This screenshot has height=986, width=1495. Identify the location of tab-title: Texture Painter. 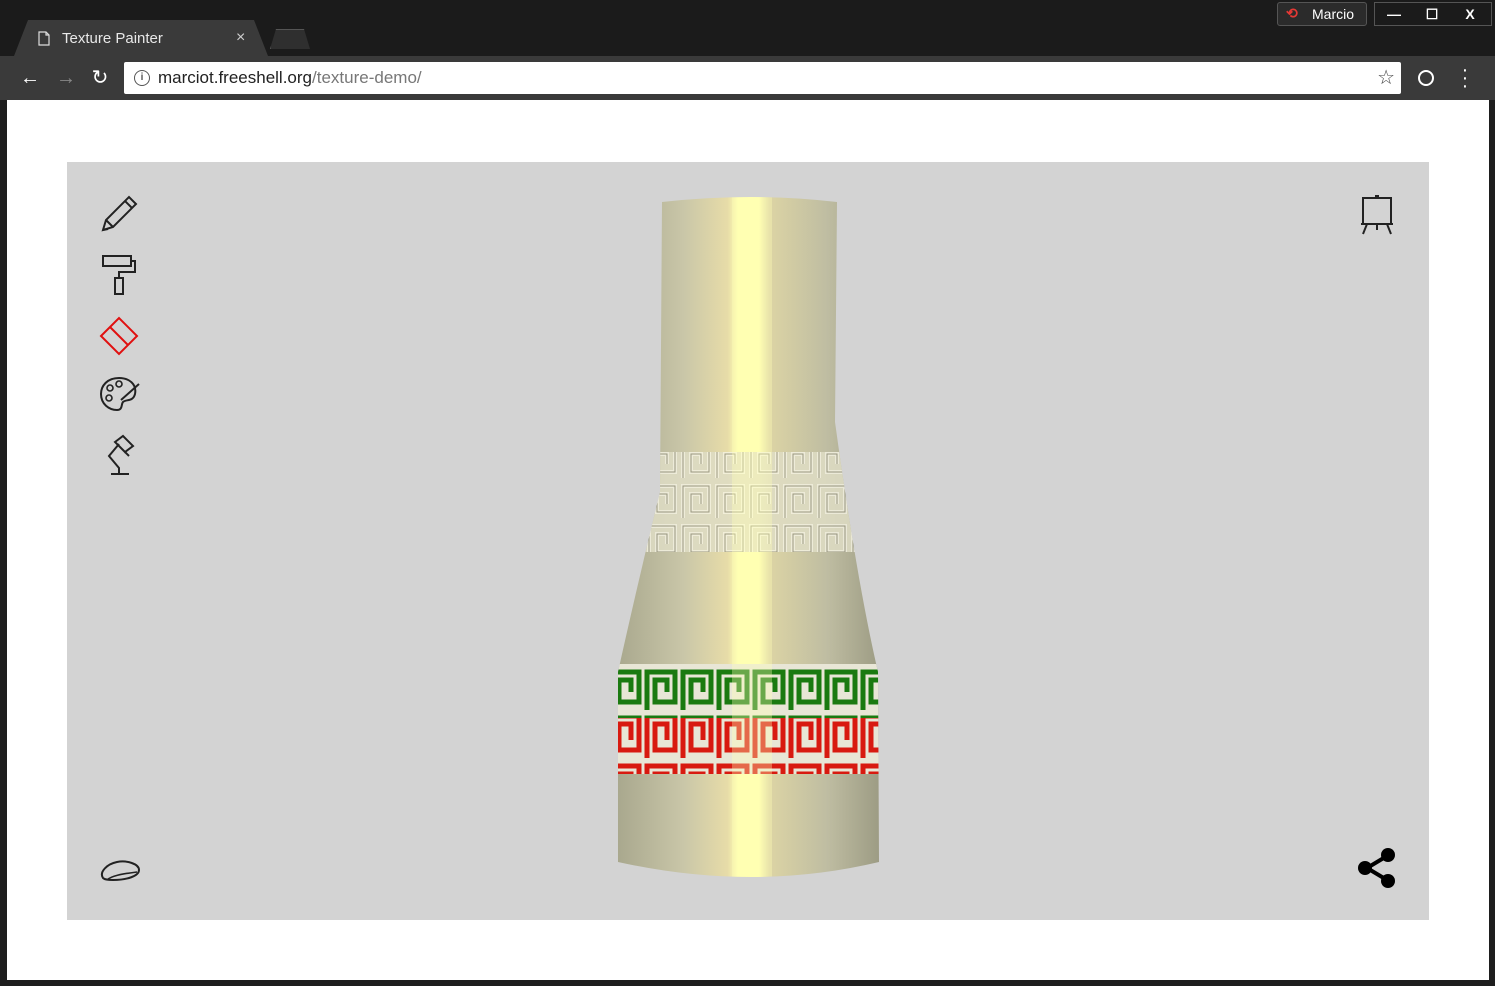
(112, 38).